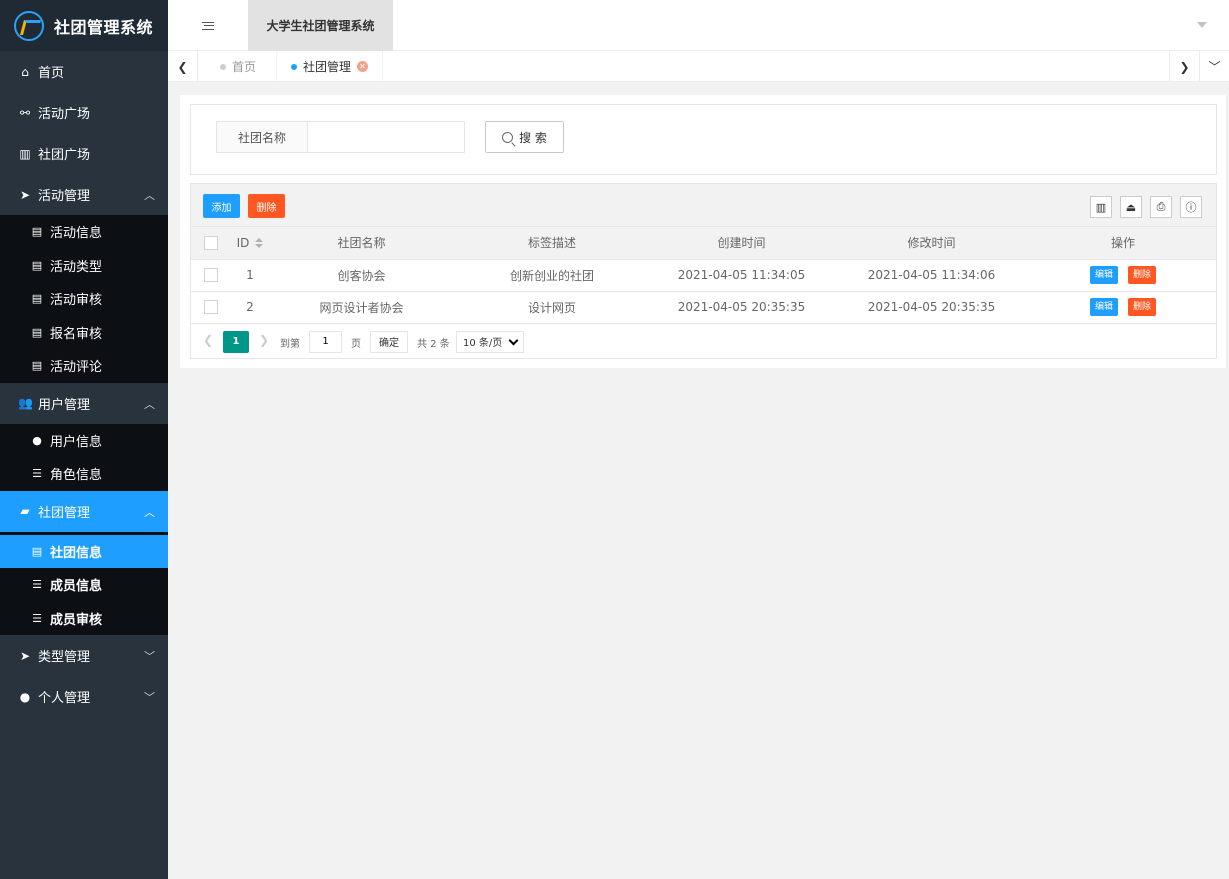 The width and height of the screenshot is (1229, 879). Describe the element at coordinates (25, 71) in the screenshot. I see `home-icon: ⌂` at that location.